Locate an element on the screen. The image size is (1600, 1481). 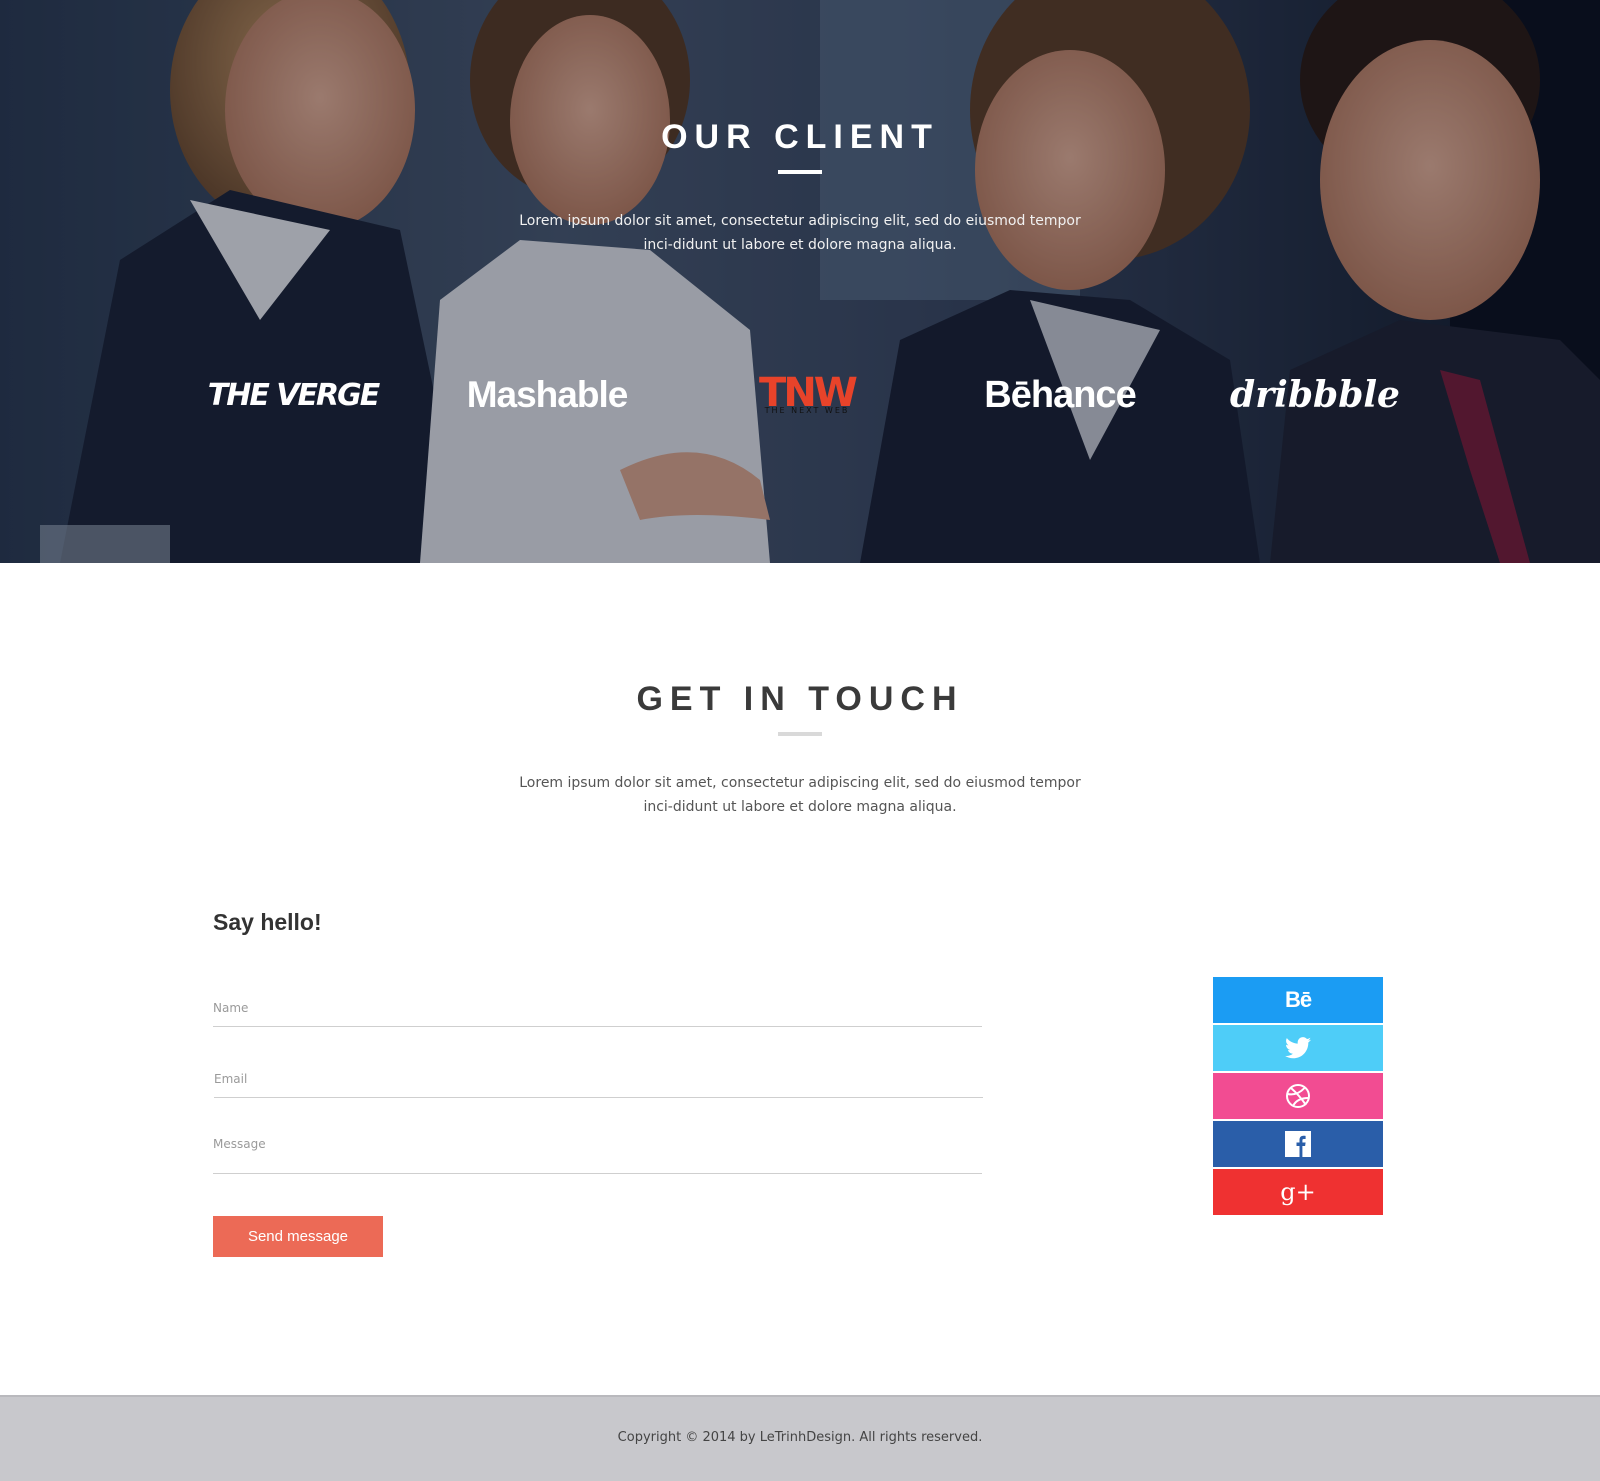
name-field-wrapper is located at coordinates (597, 1008).